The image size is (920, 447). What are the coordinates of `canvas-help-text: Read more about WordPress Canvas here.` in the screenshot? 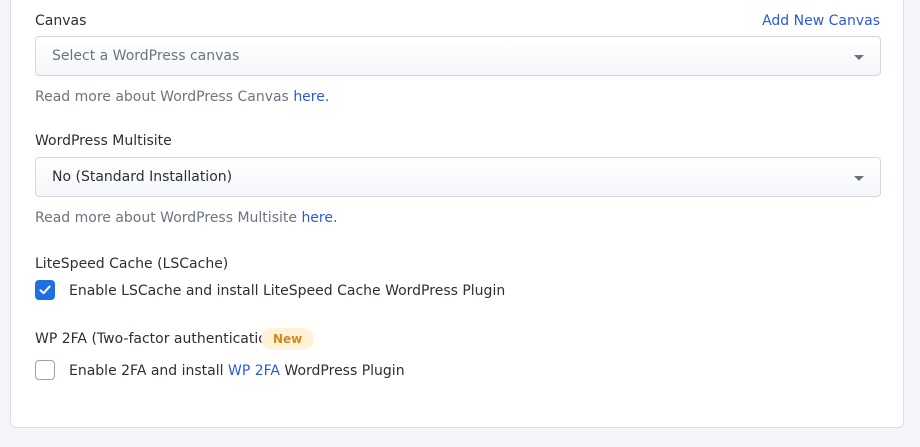 It's located at (182, 97).